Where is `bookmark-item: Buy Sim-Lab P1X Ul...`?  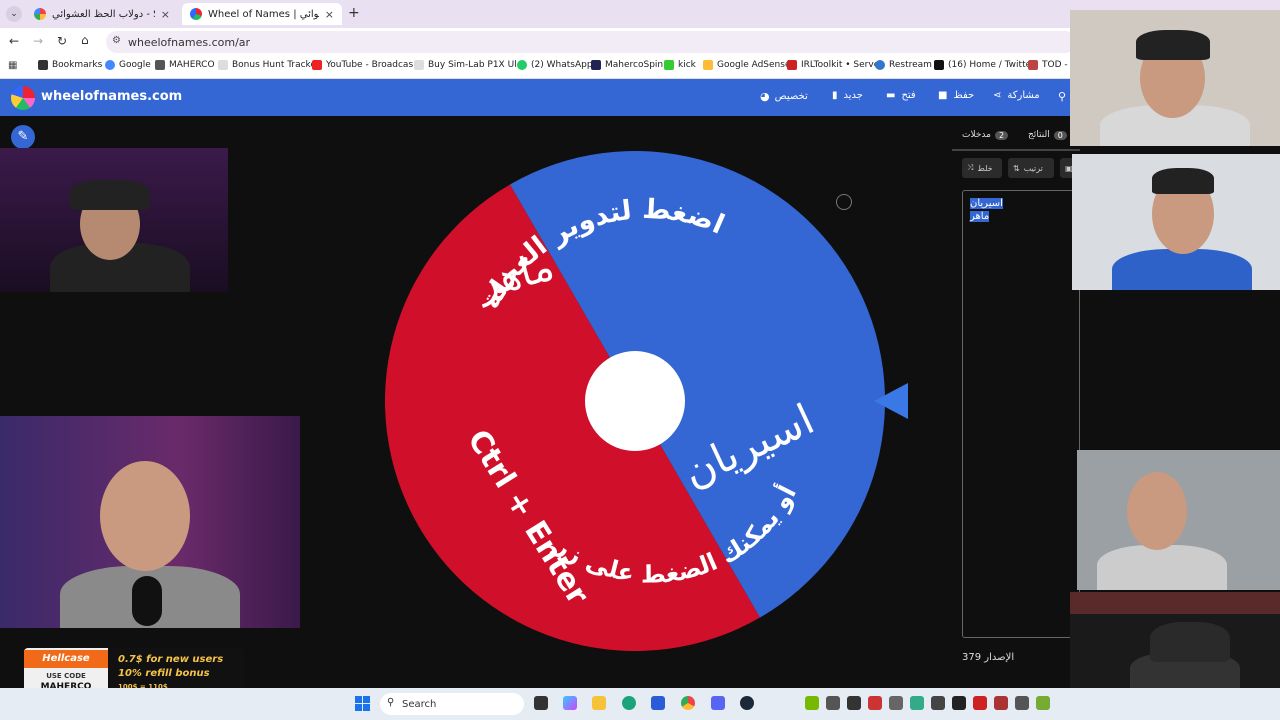
bookmark-item: Buy Sim-Lab P1X Ul... is located at coordinates (469, 65).